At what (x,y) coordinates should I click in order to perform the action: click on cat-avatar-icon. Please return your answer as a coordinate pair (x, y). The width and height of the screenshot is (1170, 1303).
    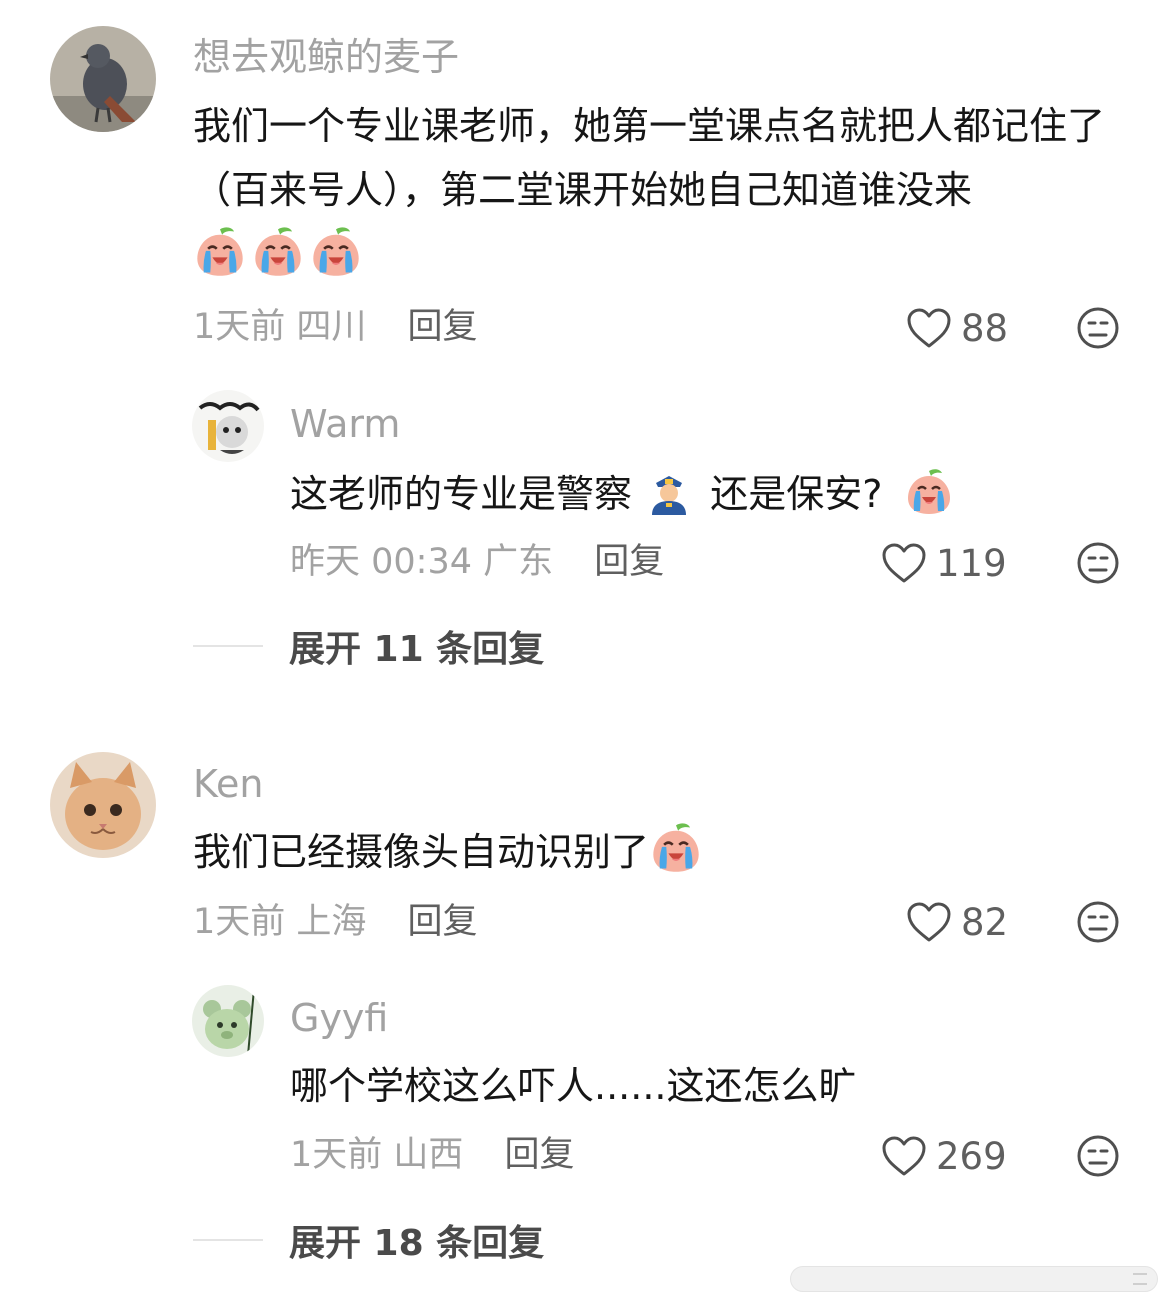
    Looking at the image, I should click on (103, 805).